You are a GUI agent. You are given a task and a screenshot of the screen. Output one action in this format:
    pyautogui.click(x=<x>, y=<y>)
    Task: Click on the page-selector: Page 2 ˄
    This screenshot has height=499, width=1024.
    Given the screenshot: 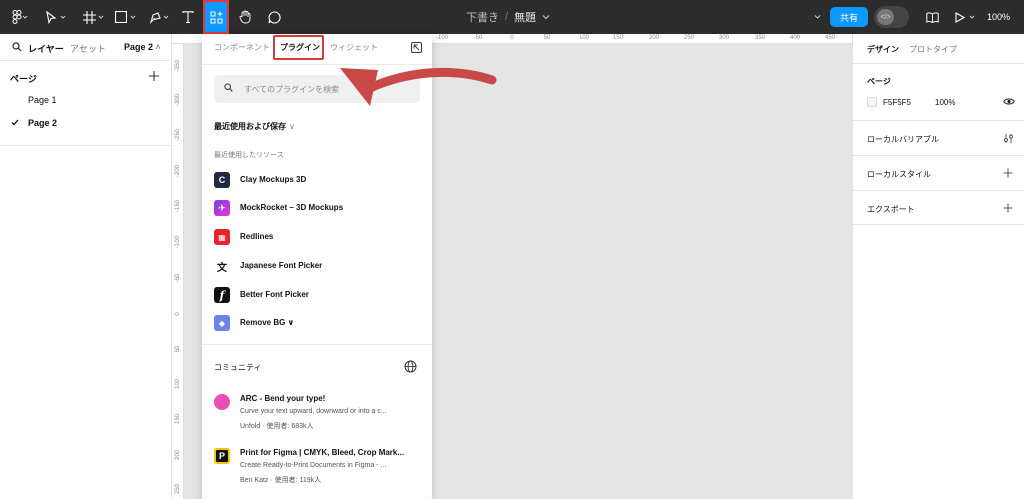 What is the action you would take?
    pyautogui.click(x=142, y=47)
    